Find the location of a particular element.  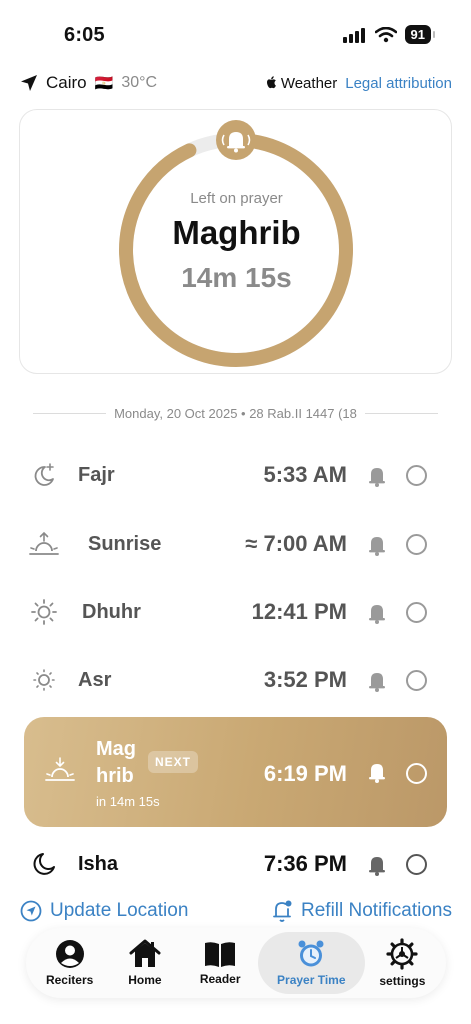

wifi-icon is located at coordinates (385, 34).